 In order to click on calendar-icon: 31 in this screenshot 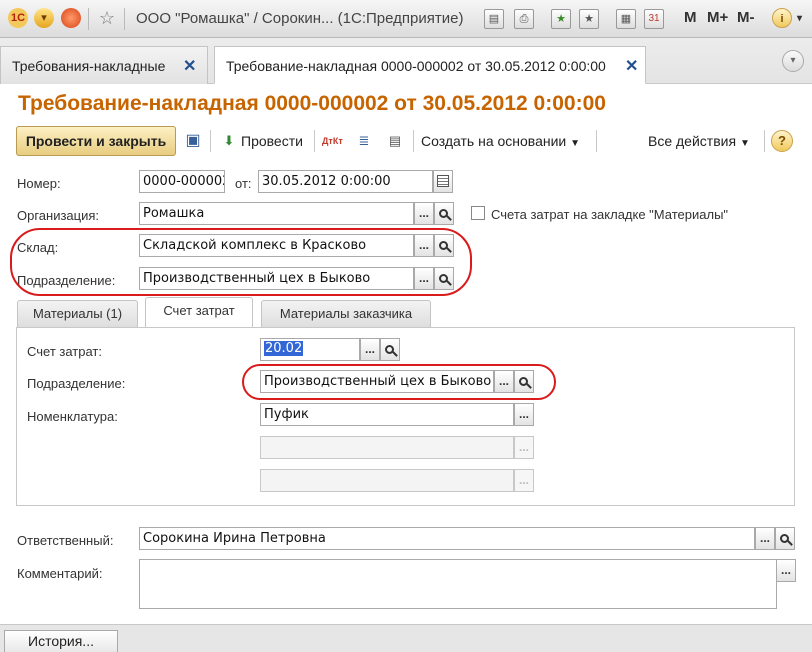, I will do `click(654, 19)`.